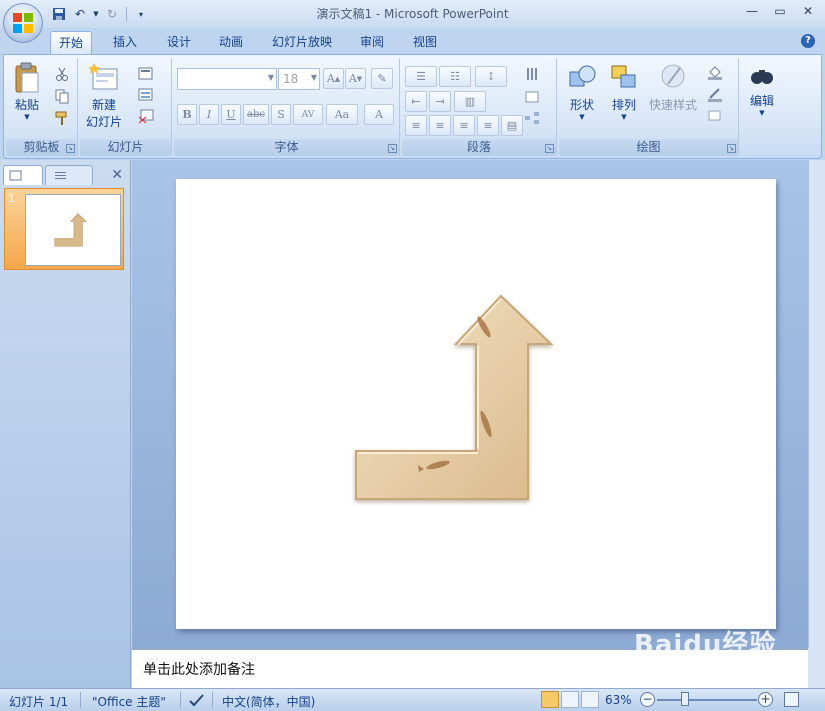  I want to click on text-shadow-icon: S, so click(281, 114).